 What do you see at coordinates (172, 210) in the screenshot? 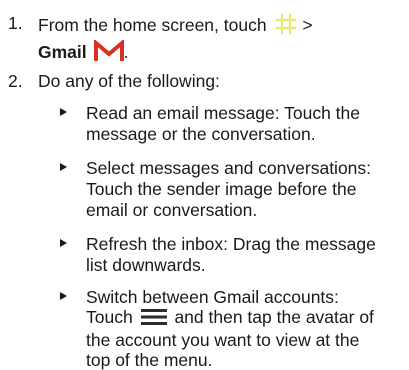
I see `bullet-line: email or conversation.` at bounding box center [172, 210].